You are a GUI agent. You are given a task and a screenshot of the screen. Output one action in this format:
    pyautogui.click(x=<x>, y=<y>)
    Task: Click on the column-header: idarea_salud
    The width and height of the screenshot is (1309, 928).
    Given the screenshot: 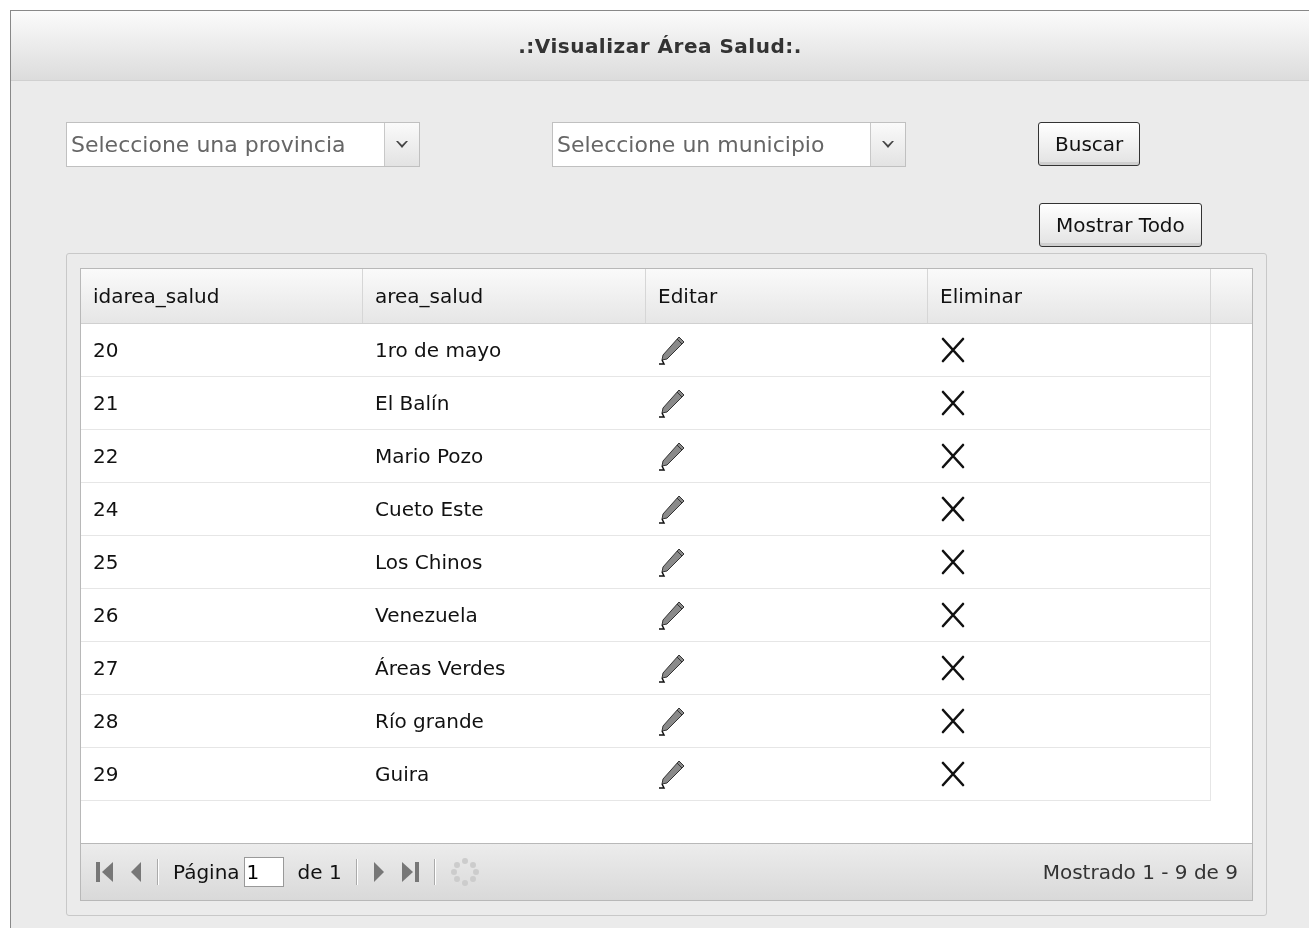 What is the action you would take?
    pyautogui.click(x=222, y=296)
    